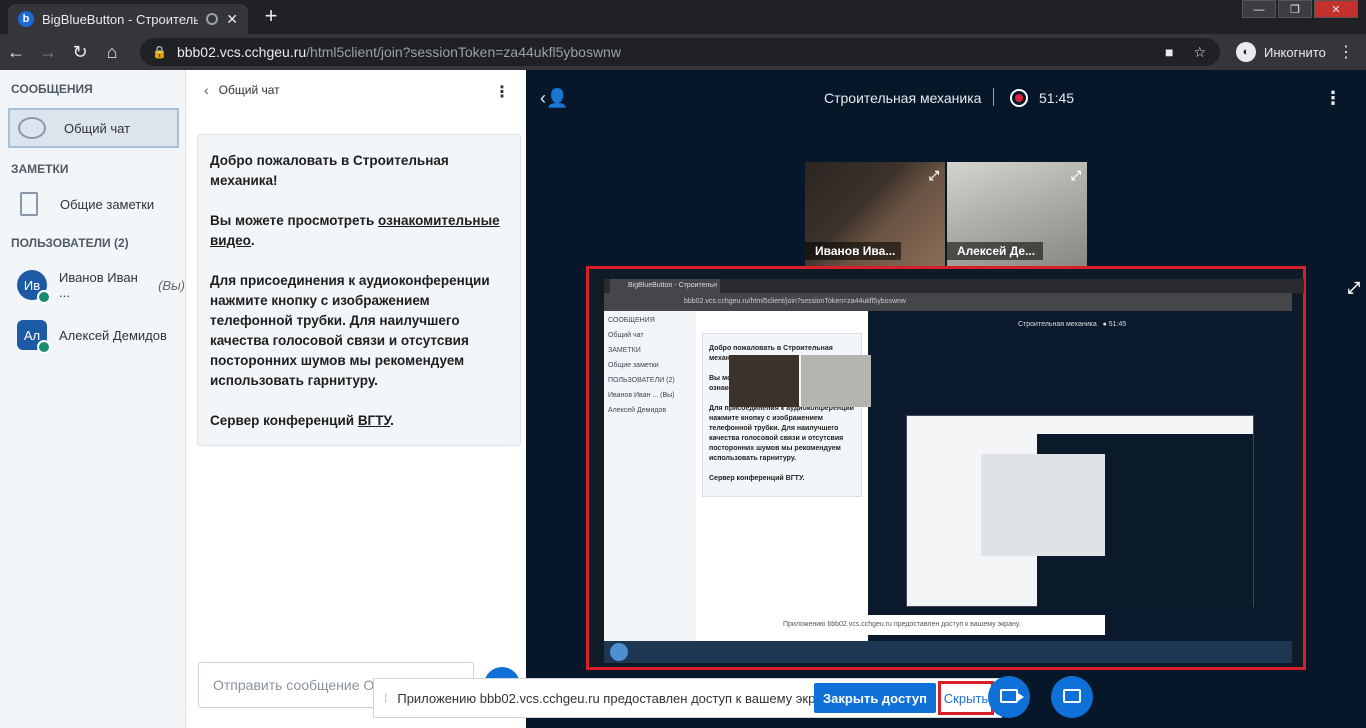 The height and width of the screenshot is (728, 1366). Describe the element at coordinates (747, 478) in the screenshot. I see `shared-welcome-text: Сервер конференций` at that location.